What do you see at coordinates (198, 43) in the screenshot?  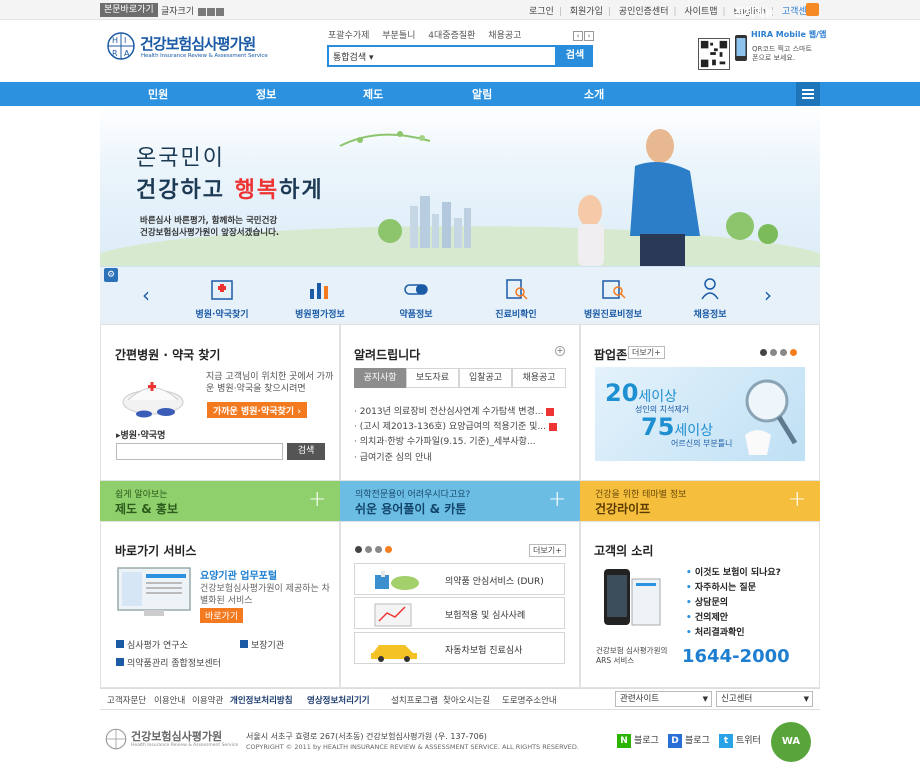 I see `logo-title: 건강보험심사평가원` at bounding box center [198, 43].